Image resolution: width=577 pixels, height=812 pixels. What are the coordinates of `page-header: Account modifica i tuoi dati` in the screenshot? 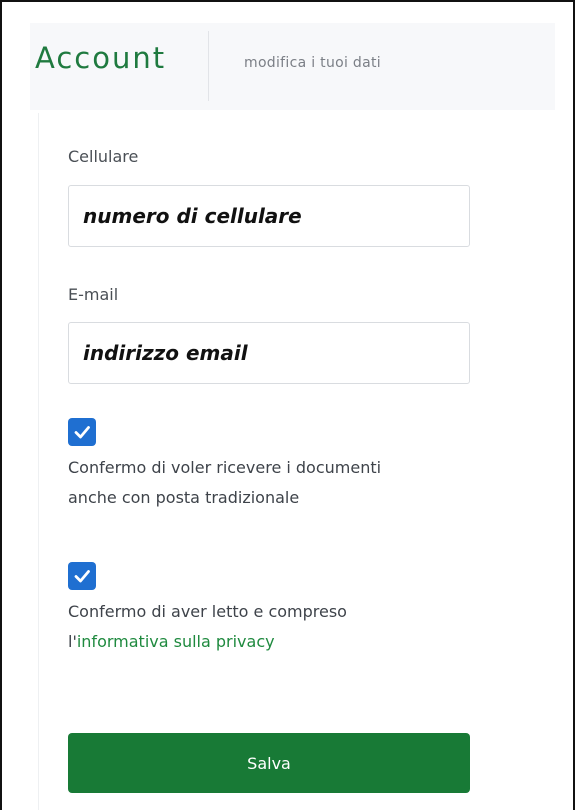 It's located at (292, 66).